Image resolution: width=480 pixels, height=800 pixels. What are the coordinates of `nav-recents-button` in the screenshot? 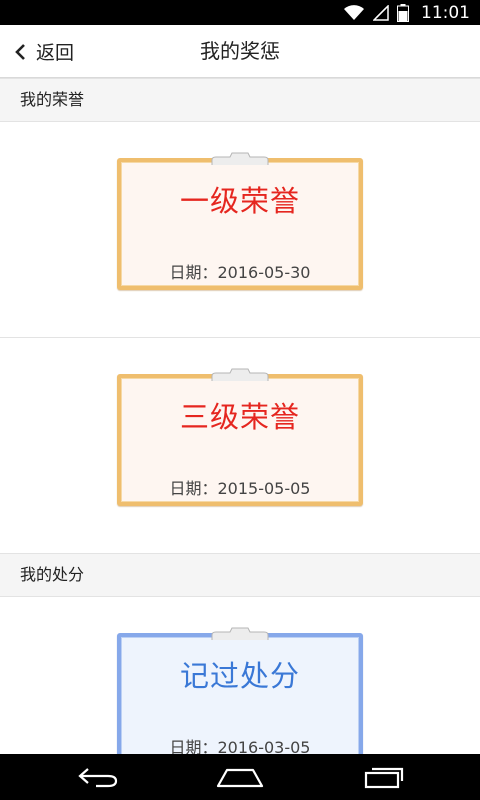 It's located at (384, 777).